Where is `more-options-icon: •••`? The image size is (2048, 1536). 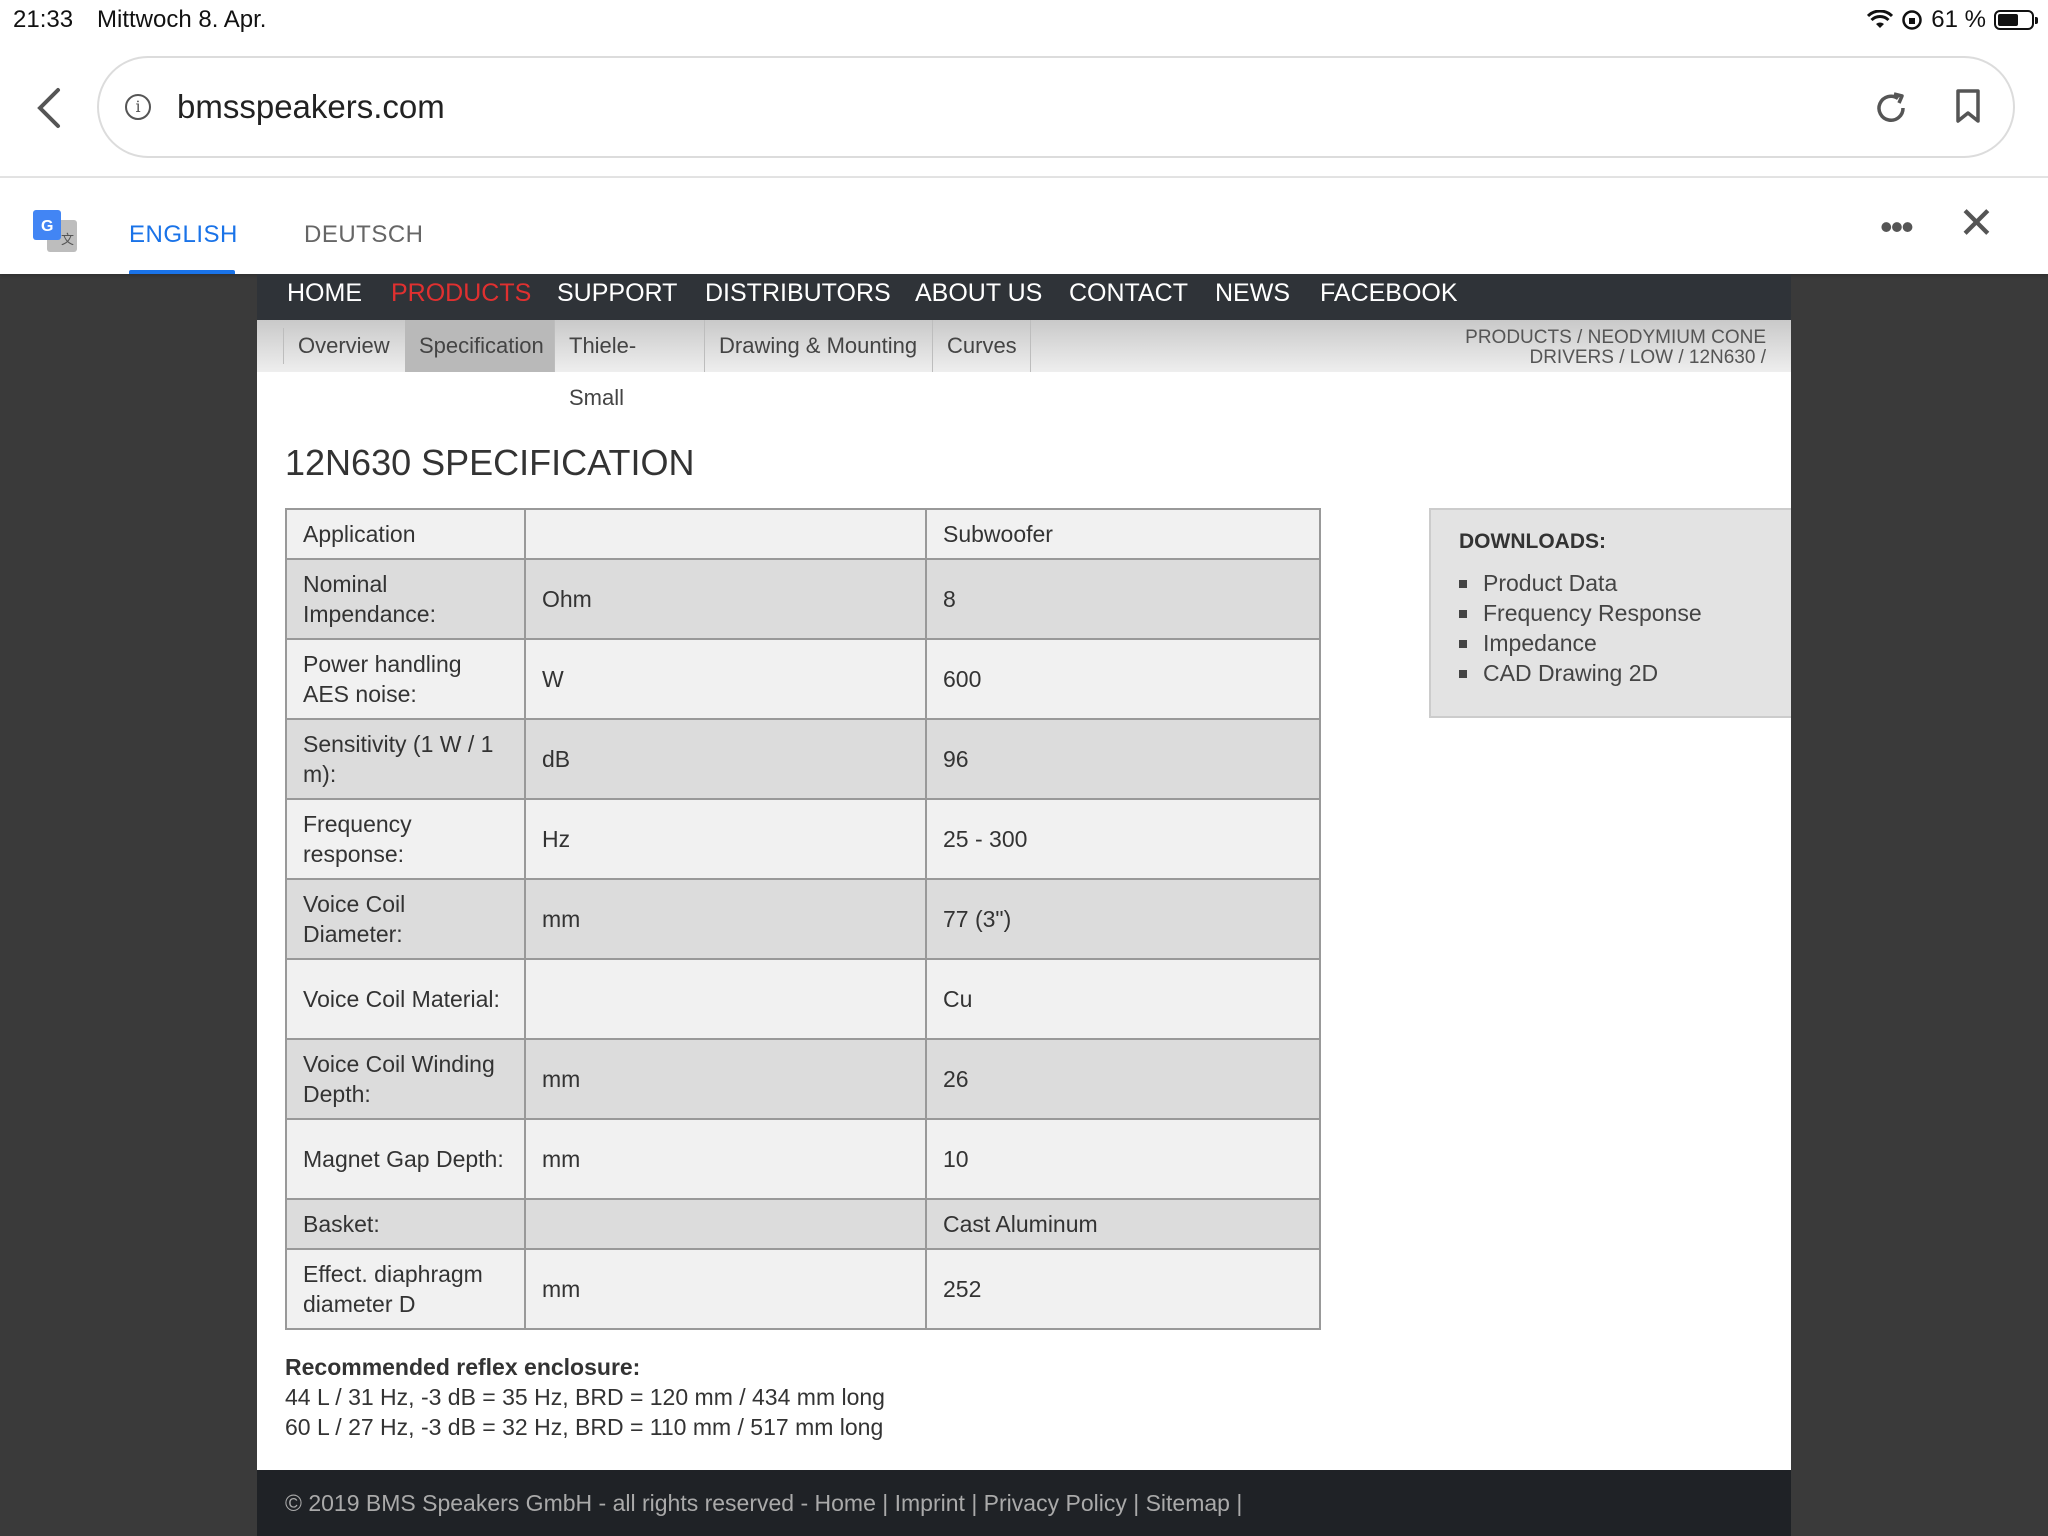 more-options-icon: ••• is located at coordinates (1897, 227).